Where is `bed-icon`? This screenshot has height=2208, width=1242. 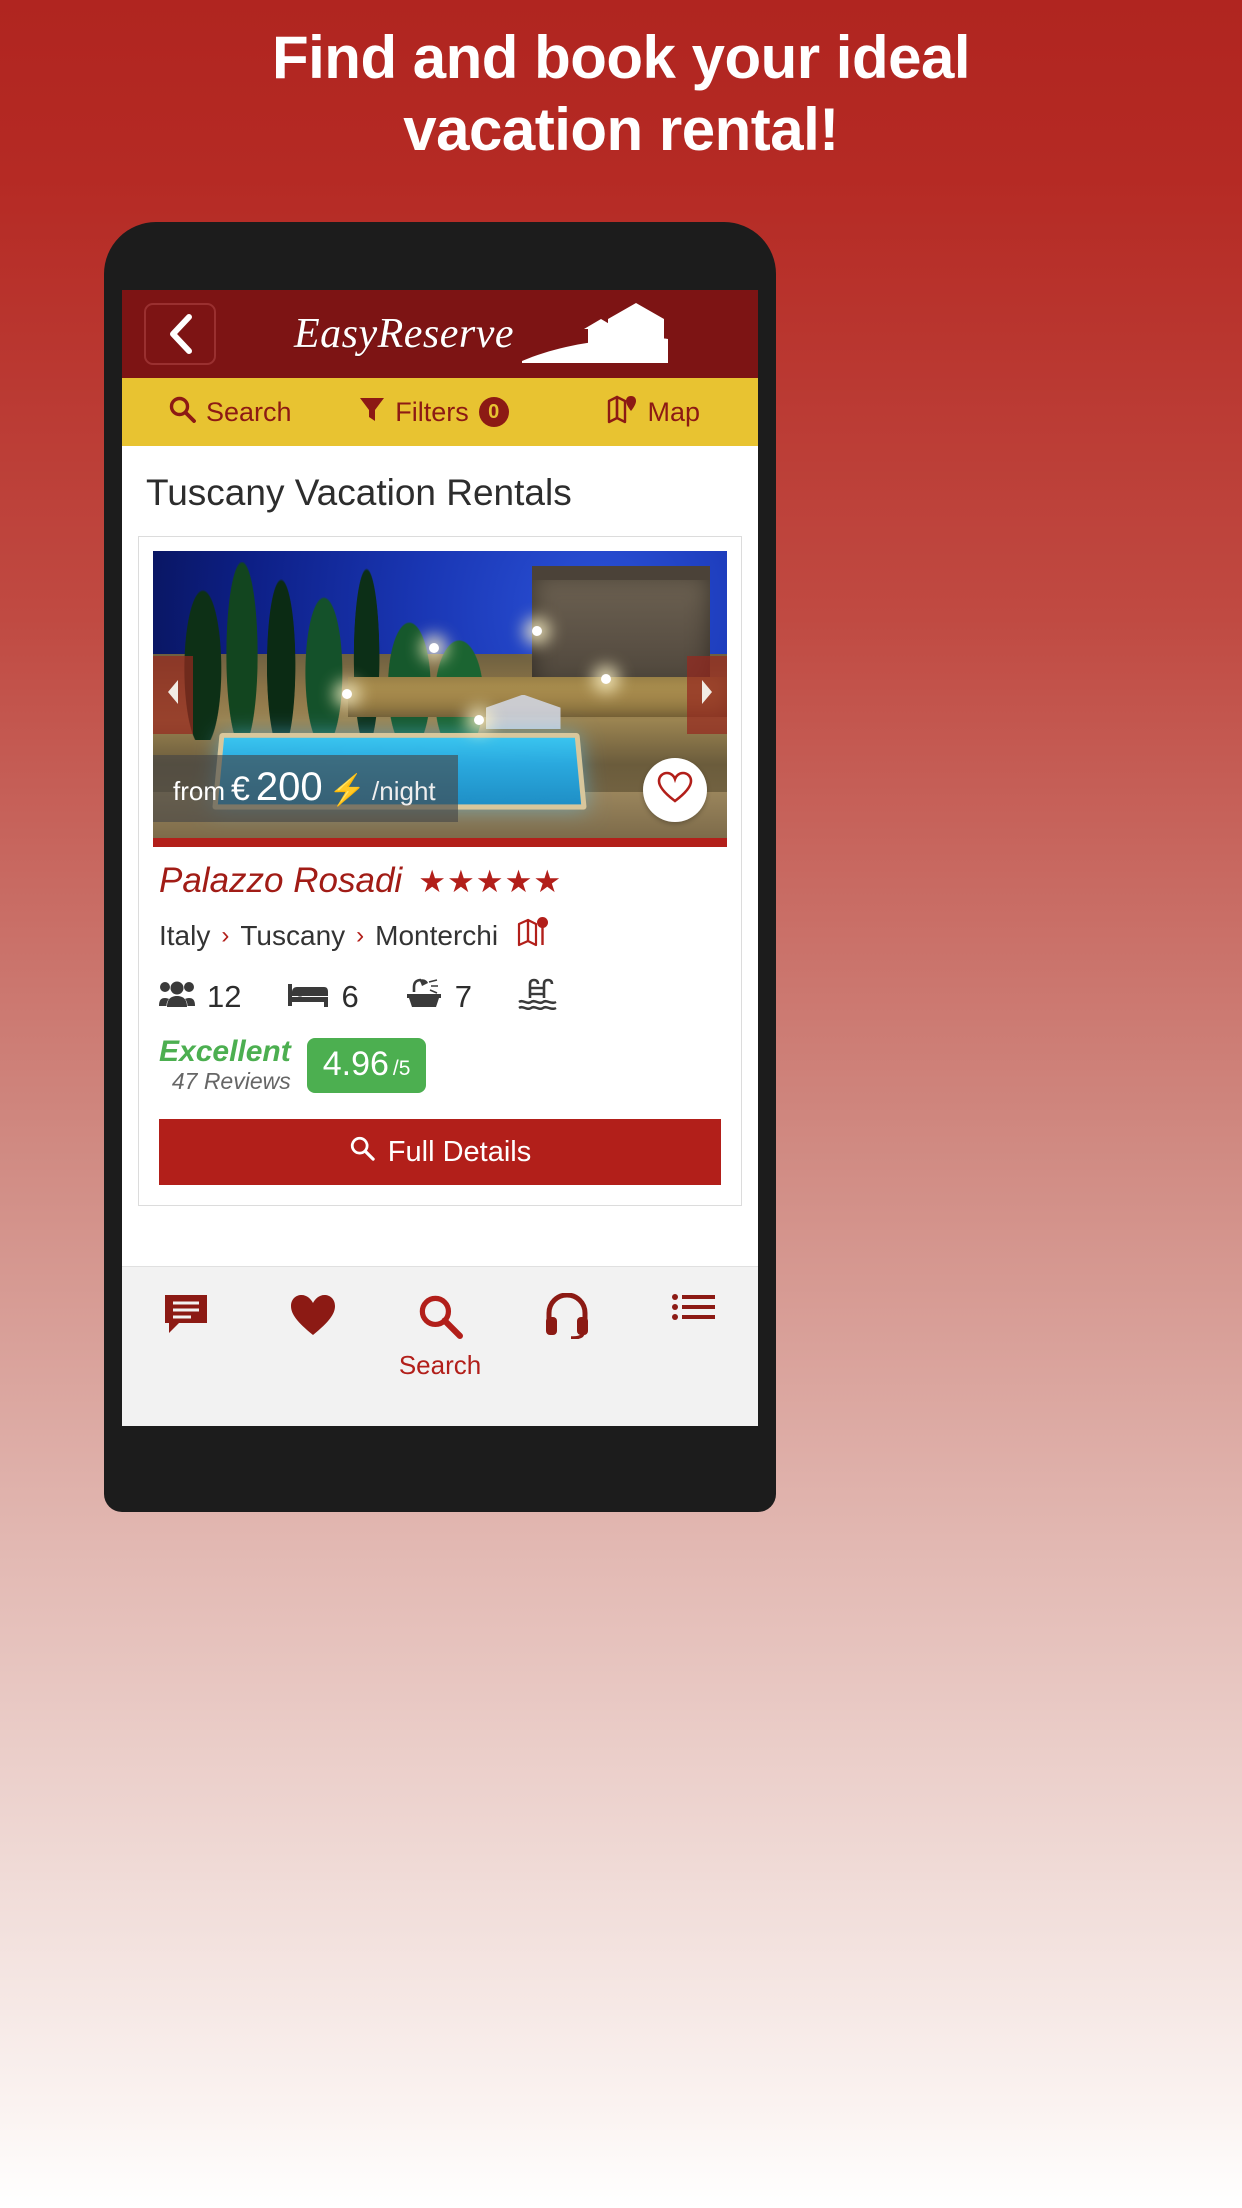 bed-icon is located at coordinates (308, 996).